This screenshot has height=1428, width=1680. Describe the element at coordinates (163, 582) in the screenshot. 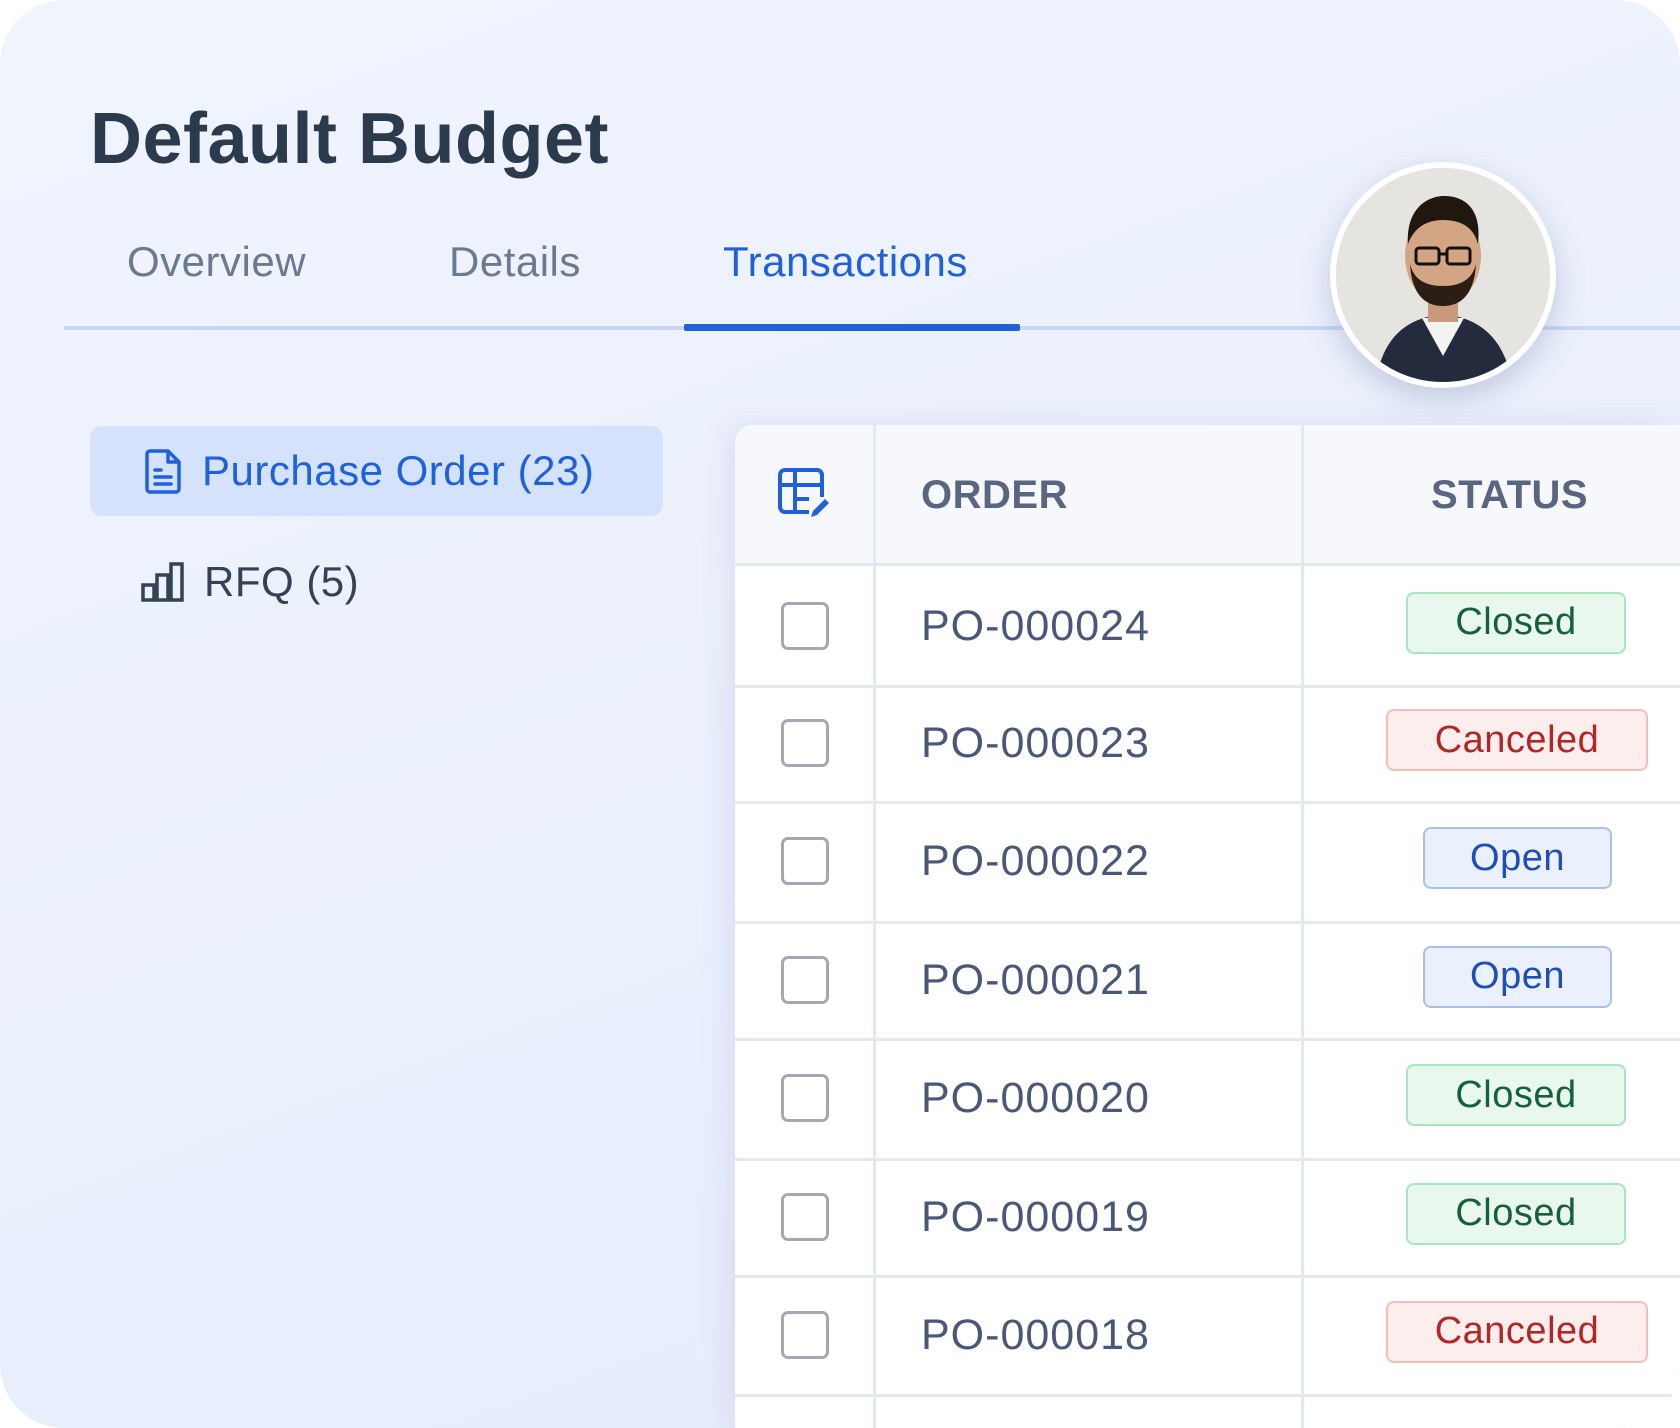

I see `bar-chart-icon` at that location.